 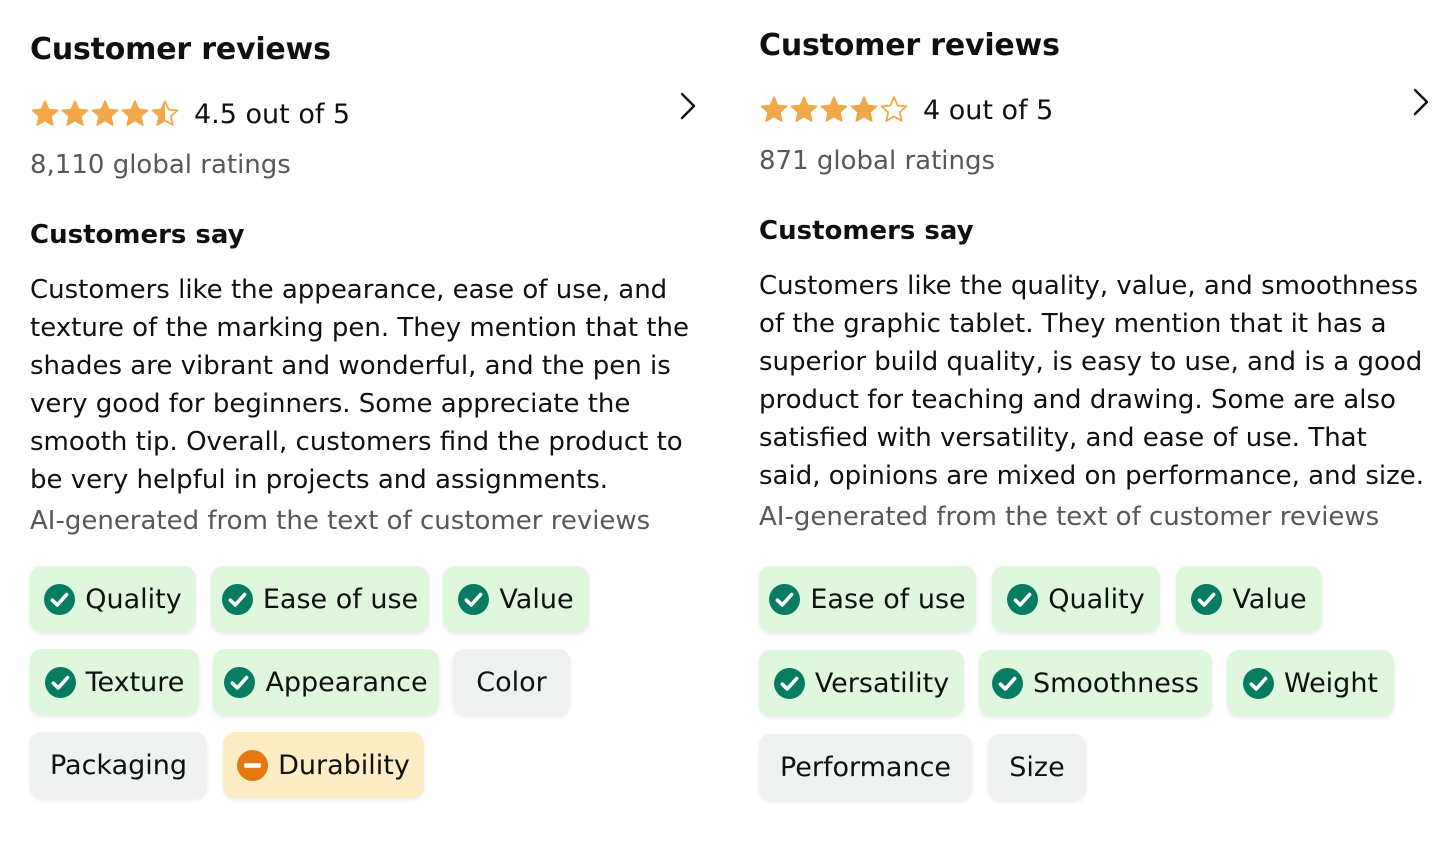 I want to click on aspect-chip: Packaging, so click(x=118, y=765).